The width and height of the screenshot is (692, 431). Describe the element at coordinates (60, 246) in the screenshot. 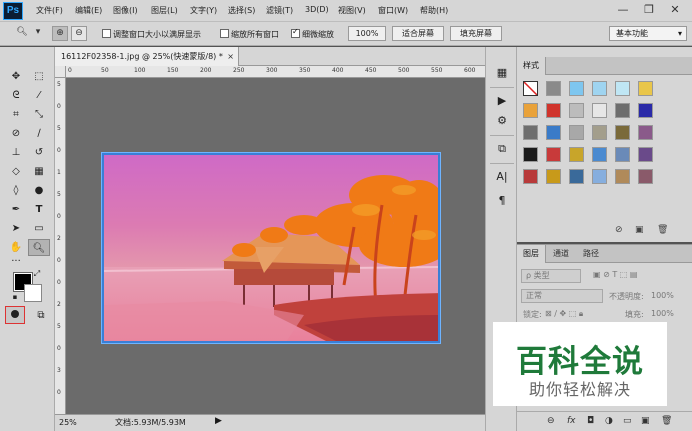

I see `vertical-ruler: 5 0 5 0 1 5 0 2 0 0 2 5 0 3 0` at that location.